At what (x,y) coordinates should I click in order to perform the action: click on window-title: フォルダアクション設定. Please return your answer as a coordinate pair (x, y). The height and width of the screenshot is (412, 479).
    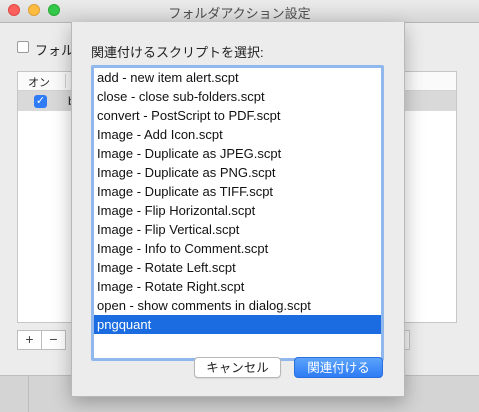
    Looking at the image, I should click on (239, 13).